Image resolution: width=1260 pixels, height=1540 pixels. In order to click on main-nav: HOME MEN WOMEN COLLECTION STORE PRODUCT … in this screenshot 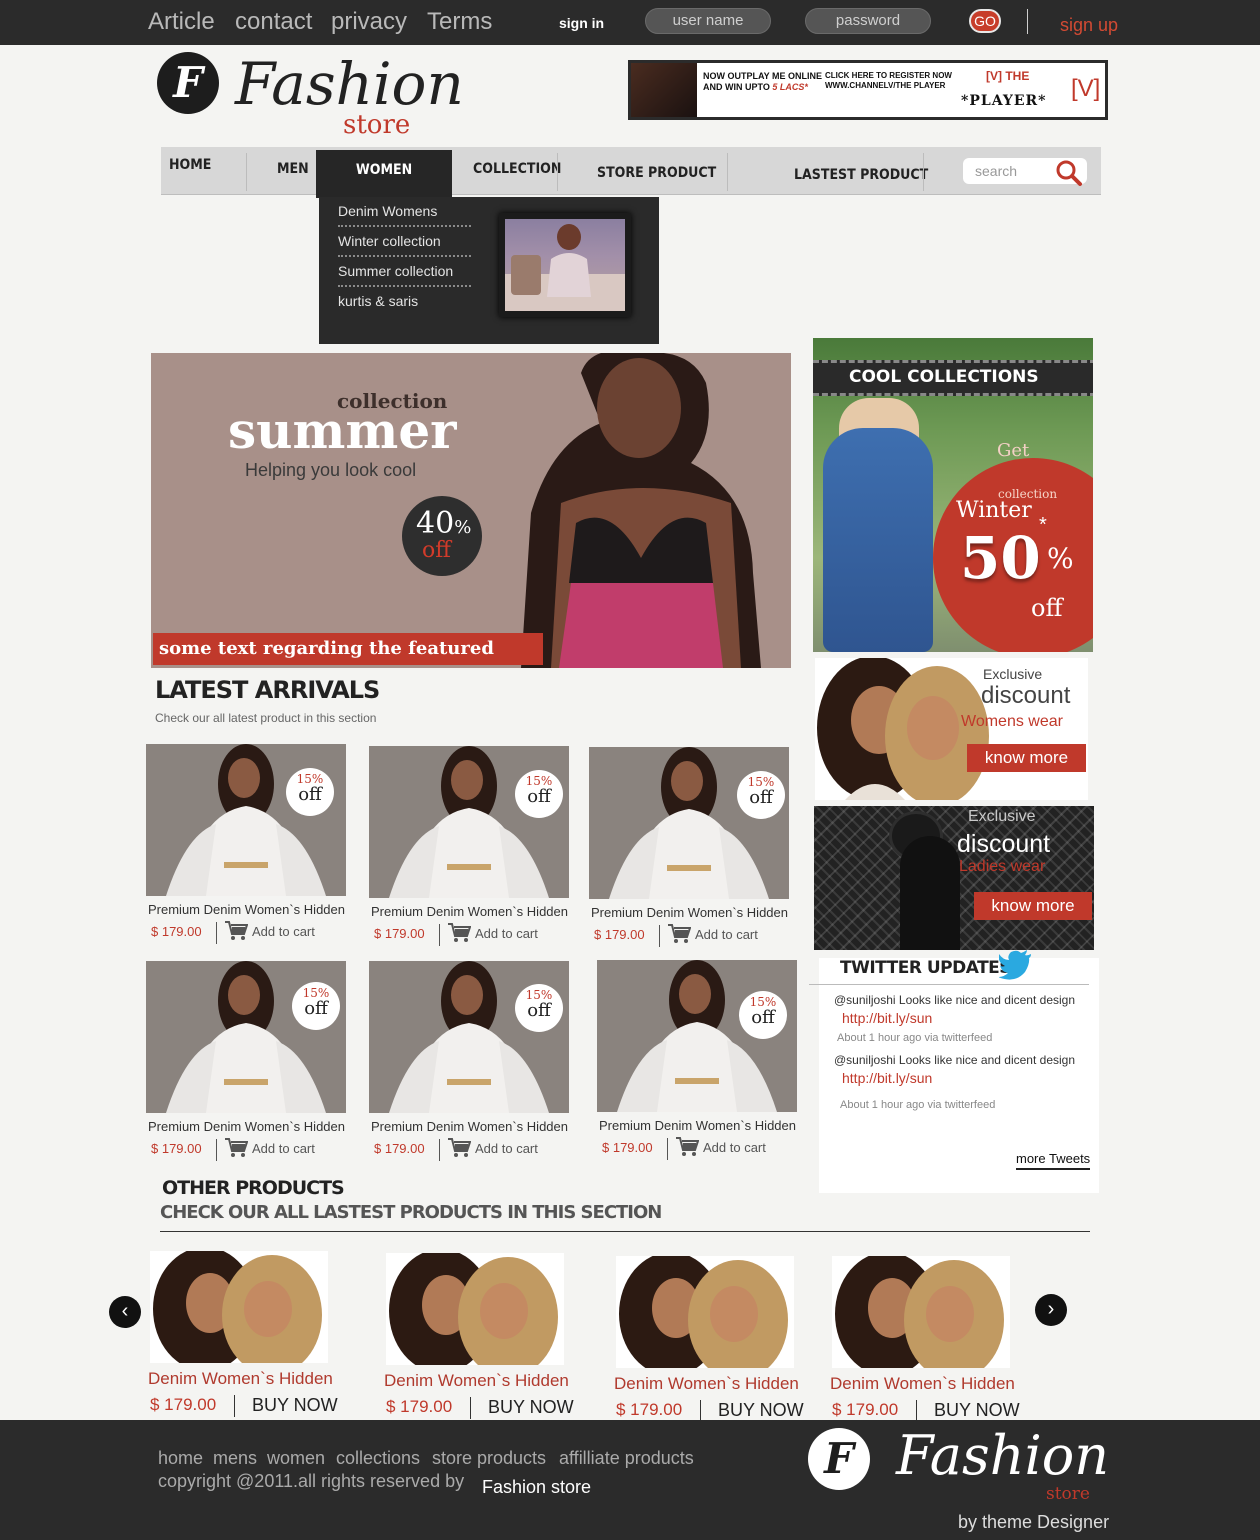, I will do `click(631, 172)`.